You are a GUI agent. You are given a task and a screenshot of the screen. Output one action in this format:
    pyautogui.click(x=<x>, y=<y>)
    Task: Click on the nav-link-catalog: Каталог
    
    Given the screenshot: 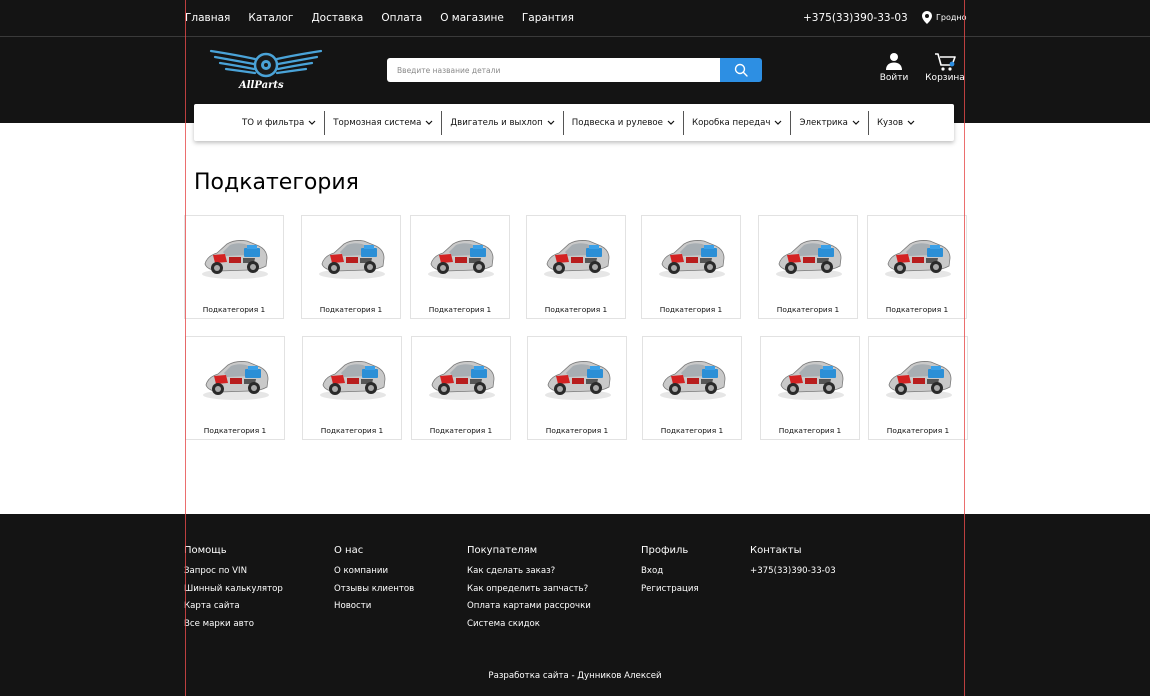 What is the action you would take?
    pyautogui.click(x=270, y=18)
    